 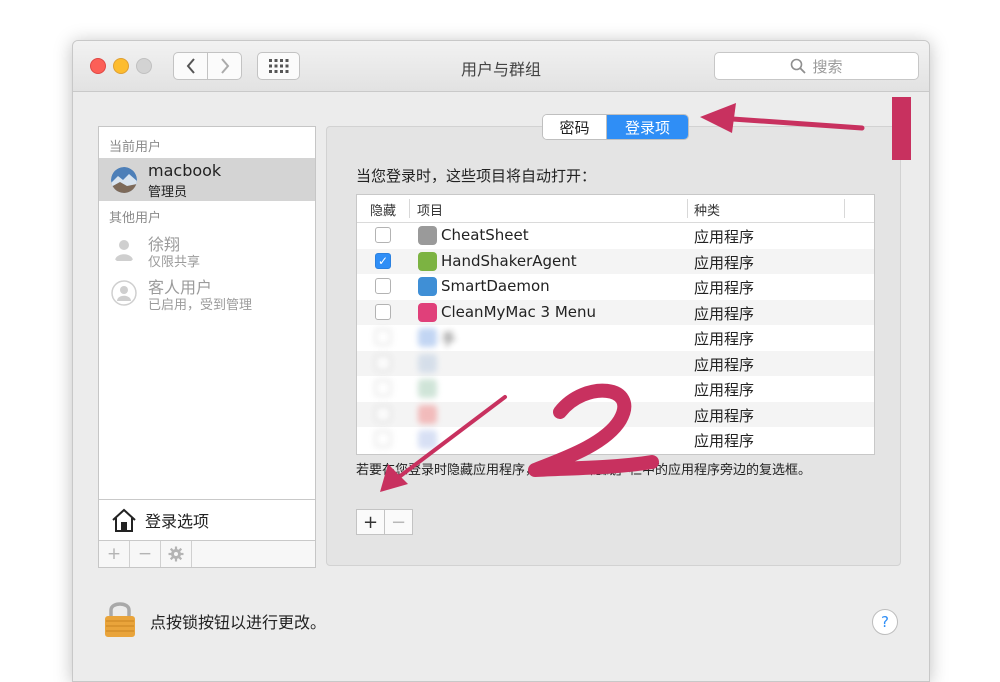 What do you see at coordinates (427, 286) in the screenshot?
I see `smartdaemon-icon` at bounding box center [427, 286].